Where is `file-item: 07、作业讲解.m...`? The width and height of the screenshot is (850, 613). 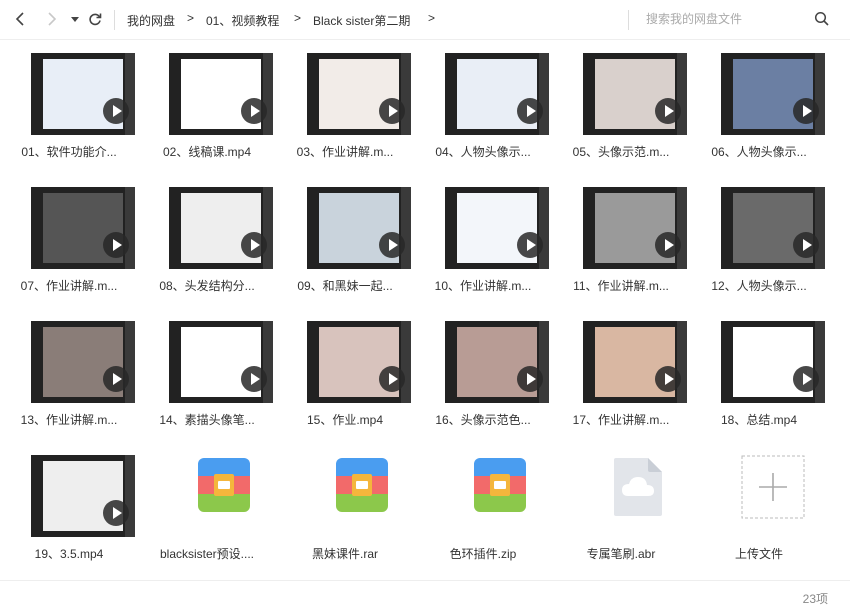
file-item: 07、作业讲解.m... is located at coordinates (69, 239).